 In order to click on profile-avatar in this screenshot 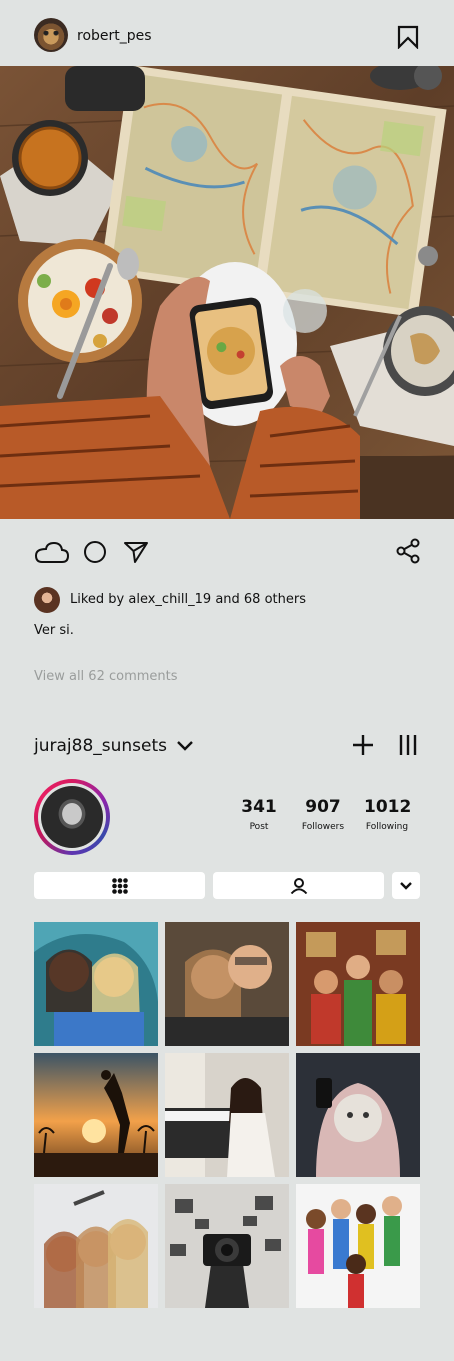, I will do `click(72, 817)`.